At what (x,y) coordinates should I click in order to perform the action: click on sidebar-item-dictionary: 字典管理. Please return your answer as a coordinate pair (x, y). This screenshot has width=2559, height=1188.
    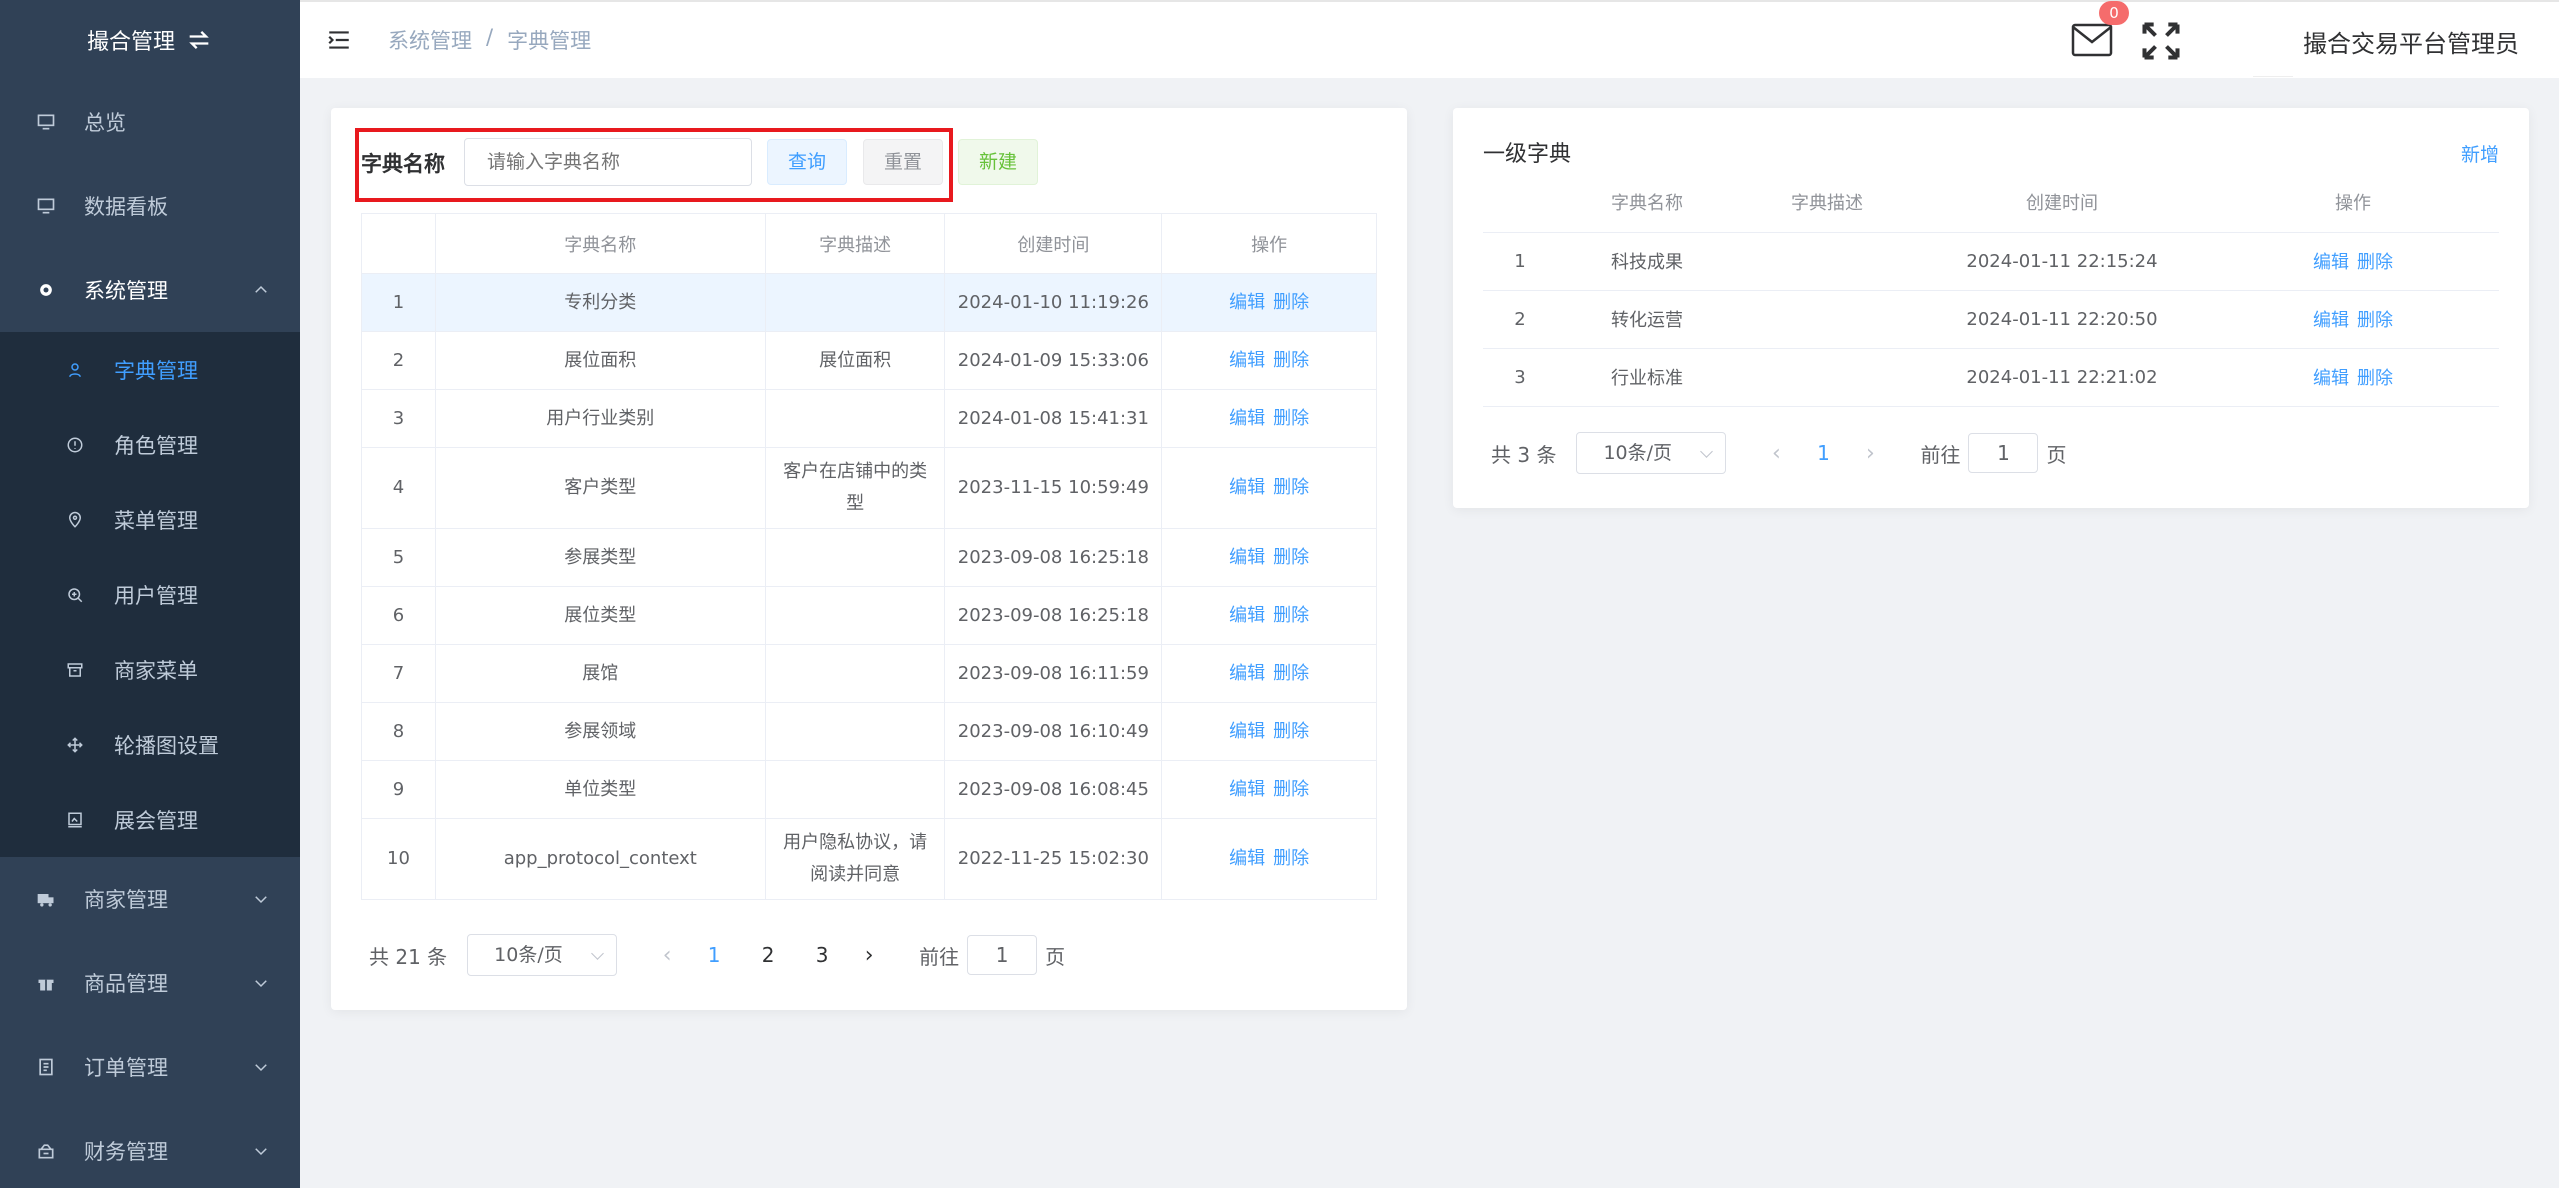
    Looking at the image, I should click on (150, 369).